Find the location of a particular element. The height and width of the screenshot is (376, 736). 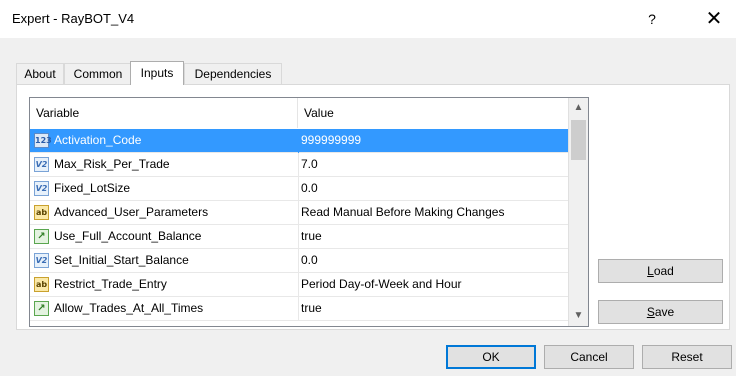

variable-name: Restrict_Trade_Entry is located at coordinates (110, 284).